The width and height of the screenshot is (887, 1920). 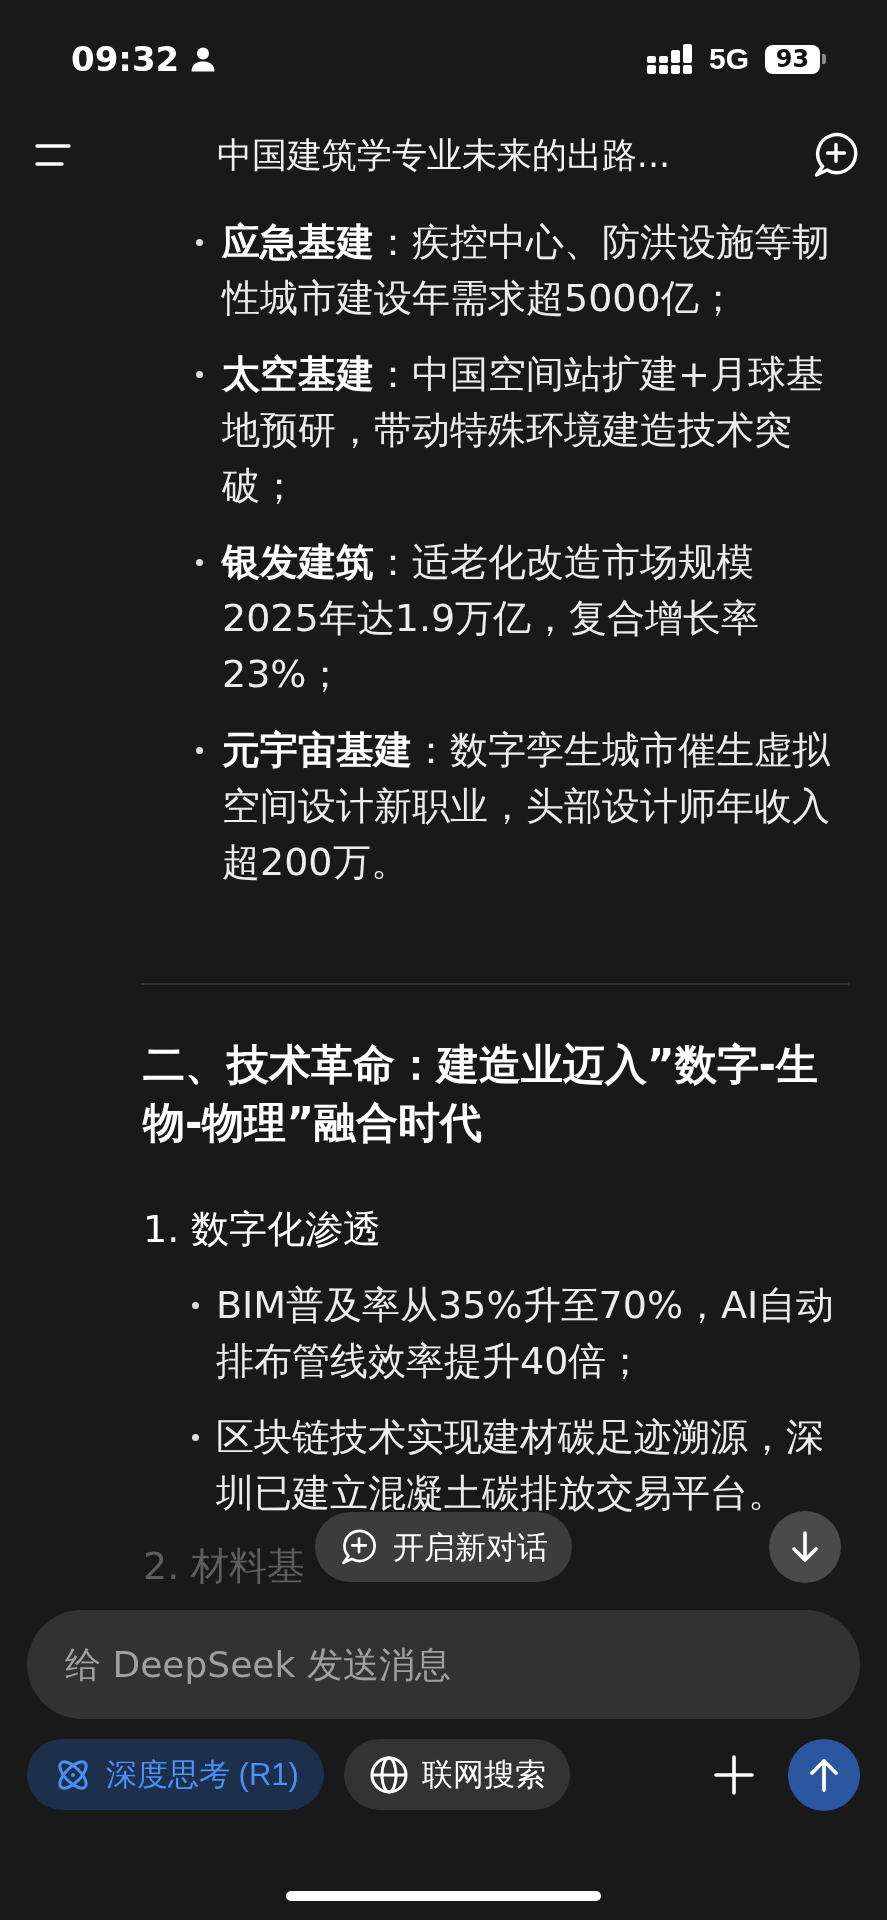 What do you see at coordinates (669, 59) in the screenshot?
I see `signal-icon` at bounding box center [669, 59].